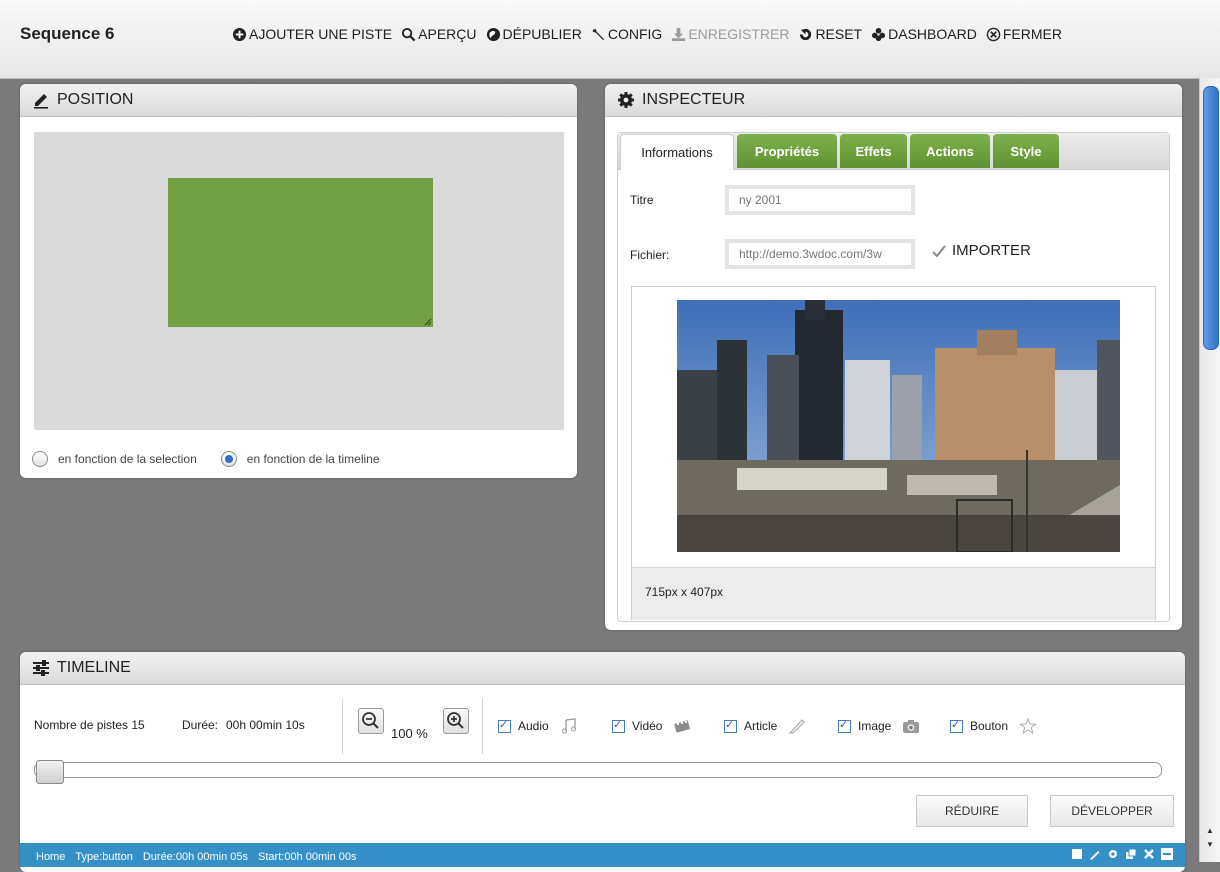 Image resolution: width=1220 pixels, height=872 pixels. What do you see at coordinates (956, 725) in the screenshot?
I see `button-checkbox` at bounding box center [956, 725].